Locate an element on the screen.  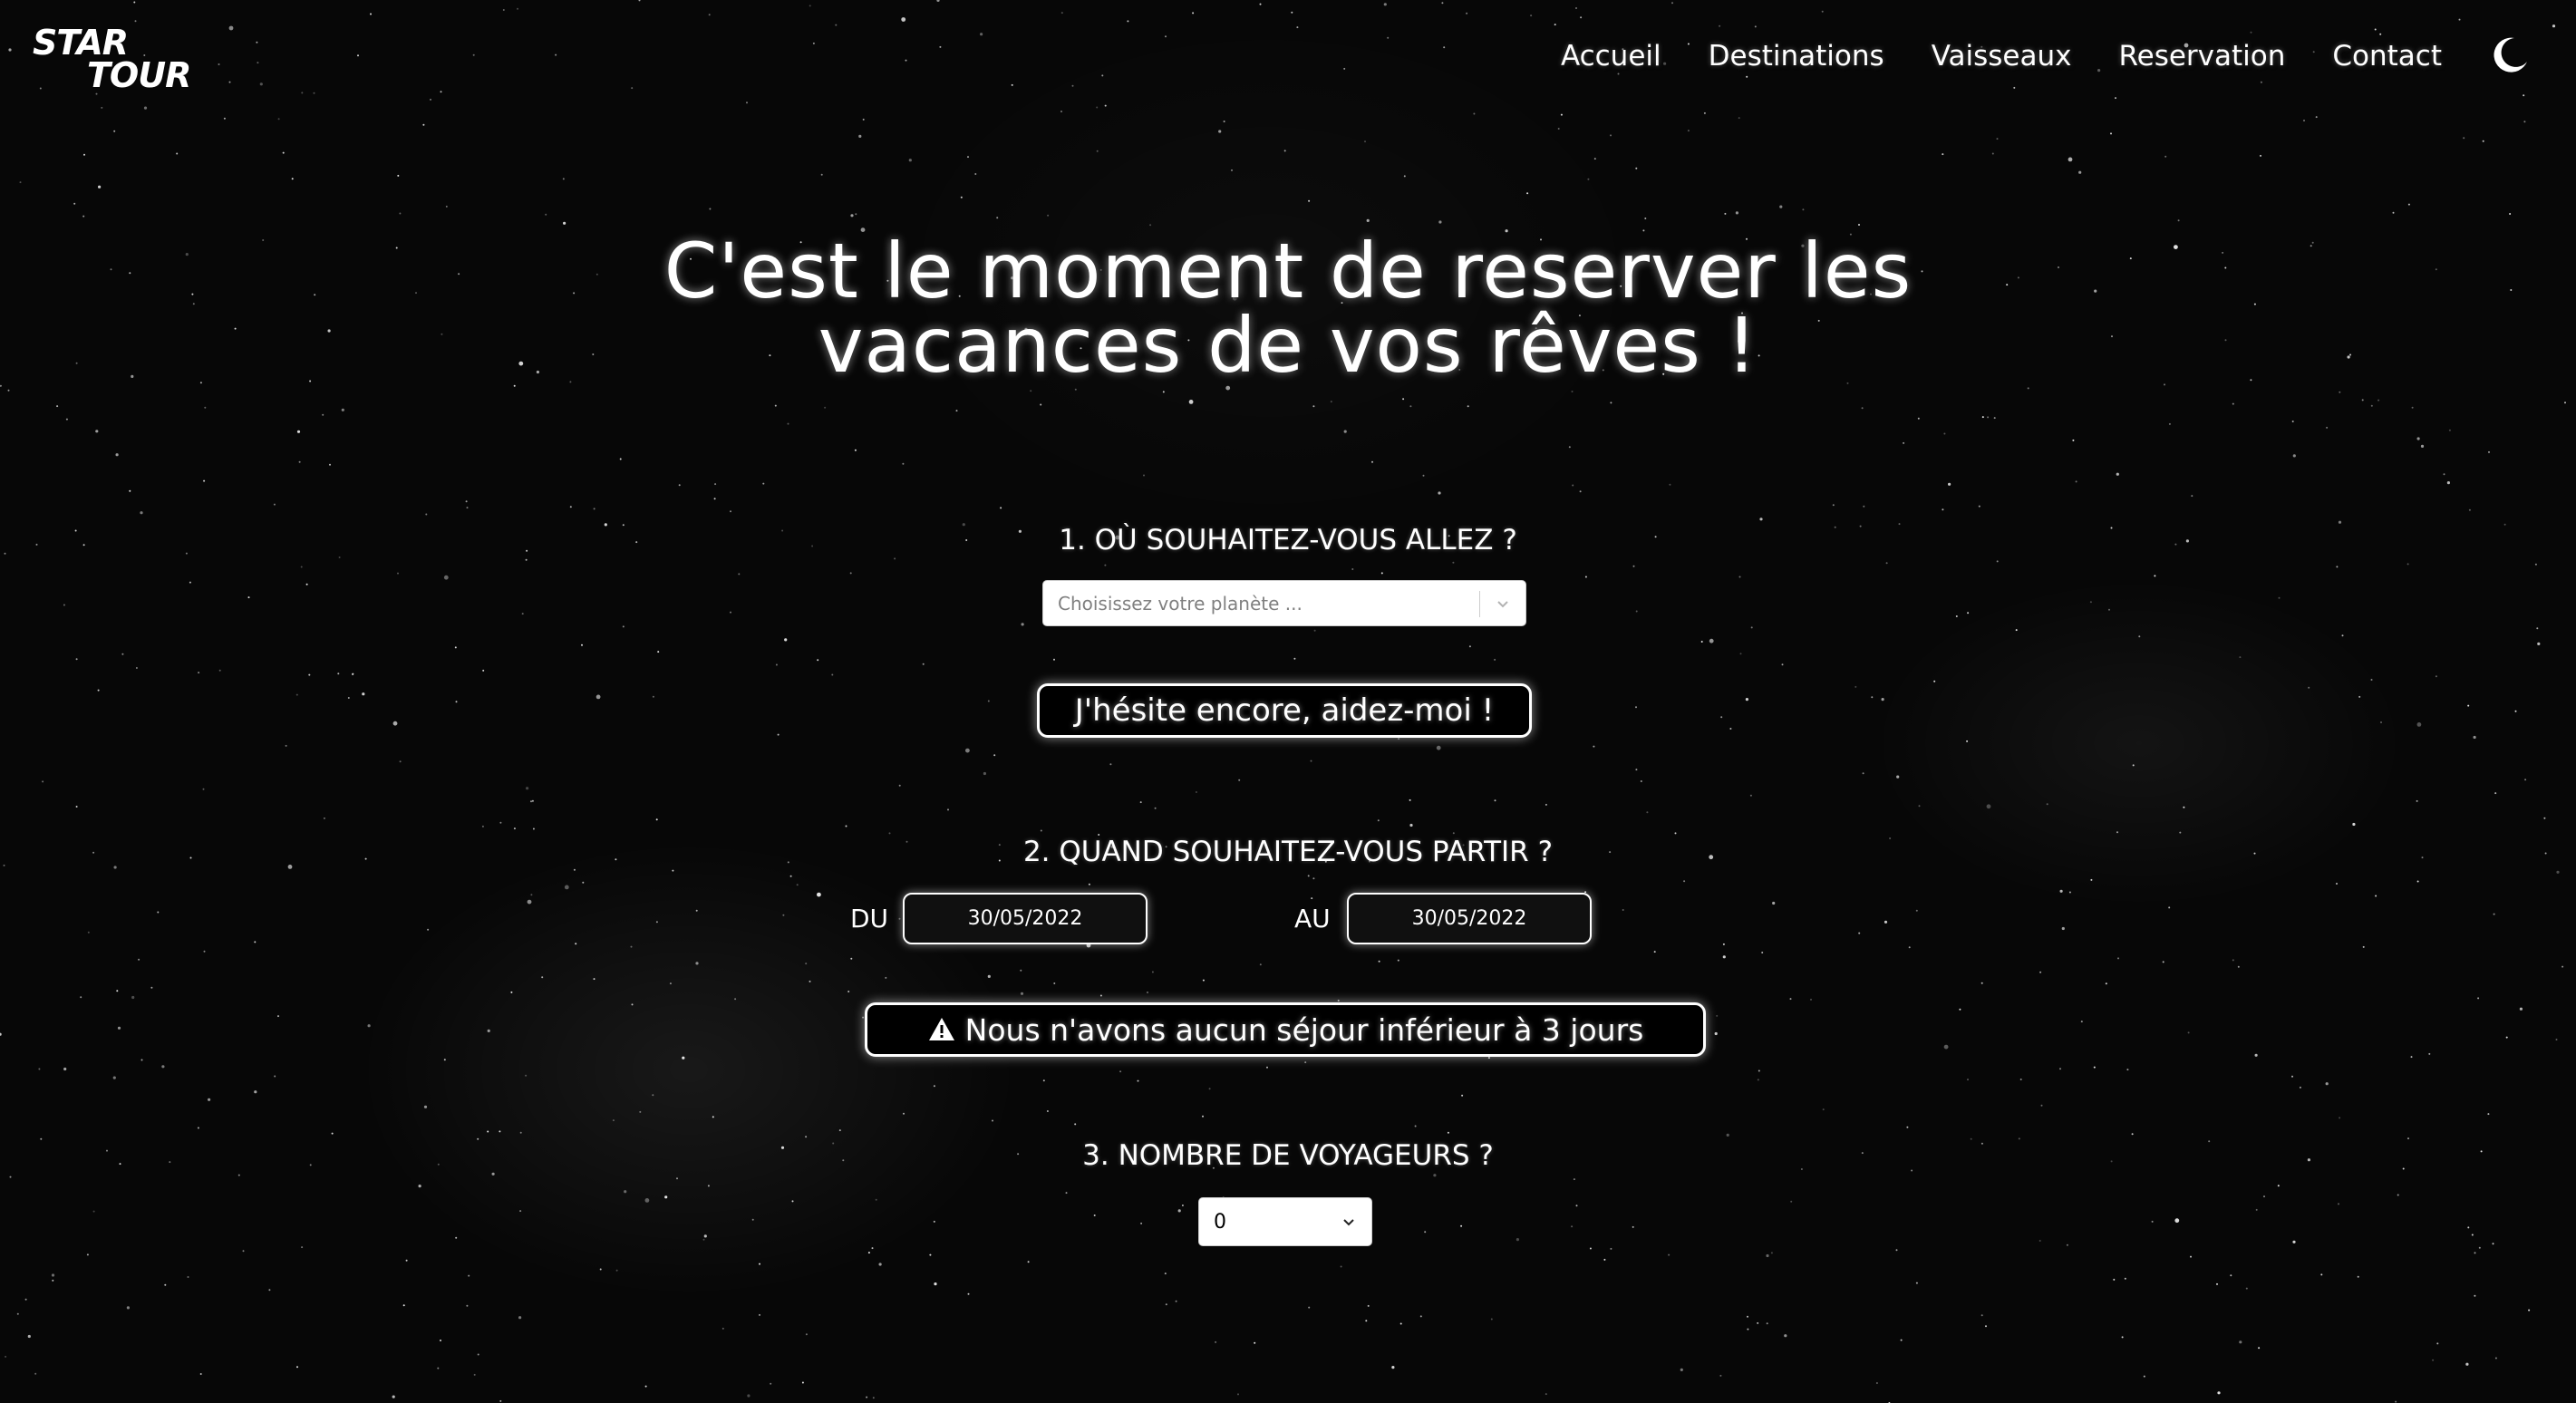
date-from-input: 30/05/2022 is located at coordinates (1025, 918).